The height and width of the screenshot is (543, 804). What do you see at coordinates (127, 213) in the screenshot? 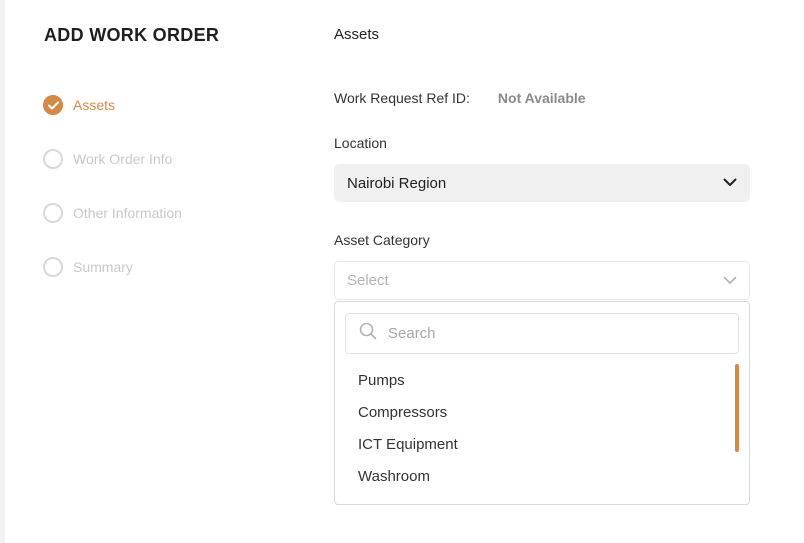
I see `step-label: Other Information` at bounding box center [127, 213].